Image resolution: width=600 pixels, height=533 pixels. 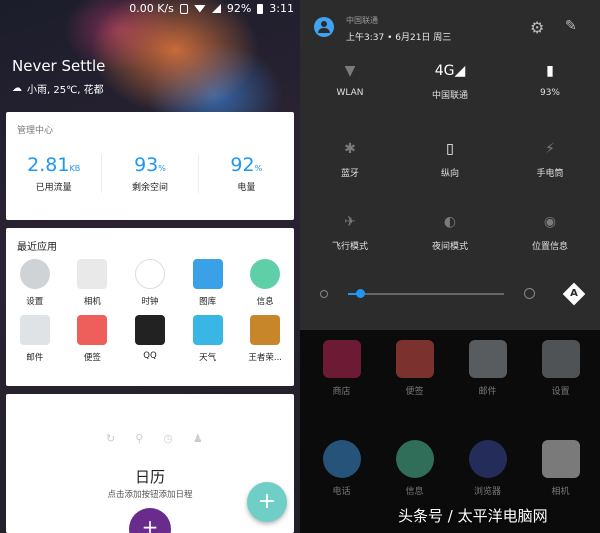 I want to click on home-app-item: 设置, so click(x=560, y=368).